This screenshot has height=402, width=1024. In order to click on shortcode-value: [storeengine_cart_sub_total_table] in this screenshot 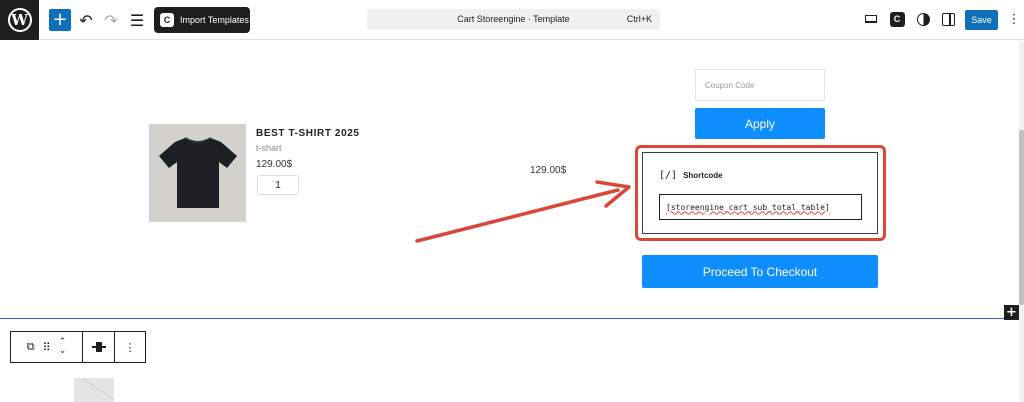, I will do `click(748, 207)`.